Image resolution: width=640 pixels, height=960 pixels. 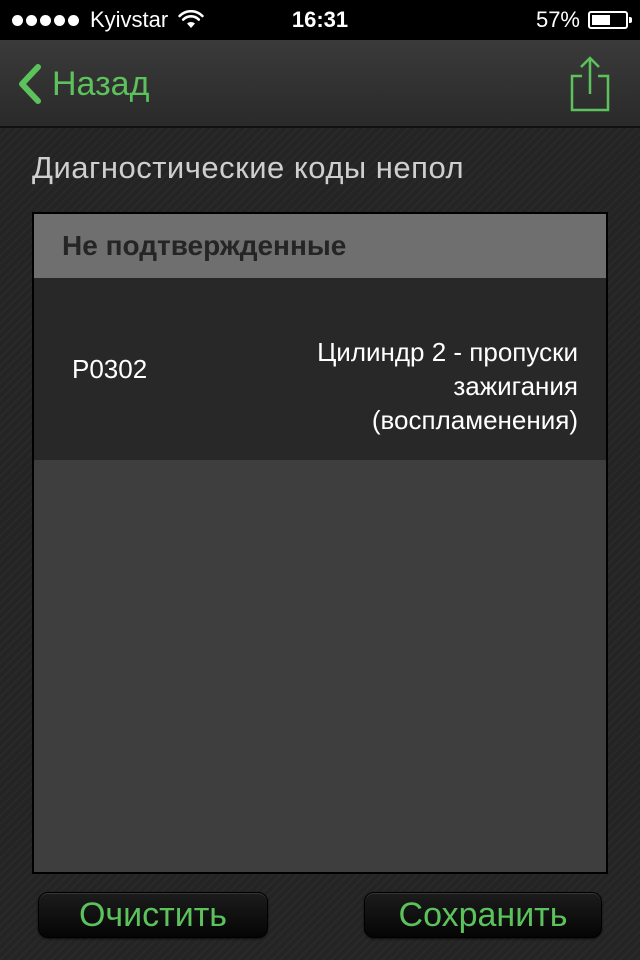 What do you see at coordinates (30, 84) in the screenshot?
I see `chevron-left-icon` at bounding box center [30, 84].